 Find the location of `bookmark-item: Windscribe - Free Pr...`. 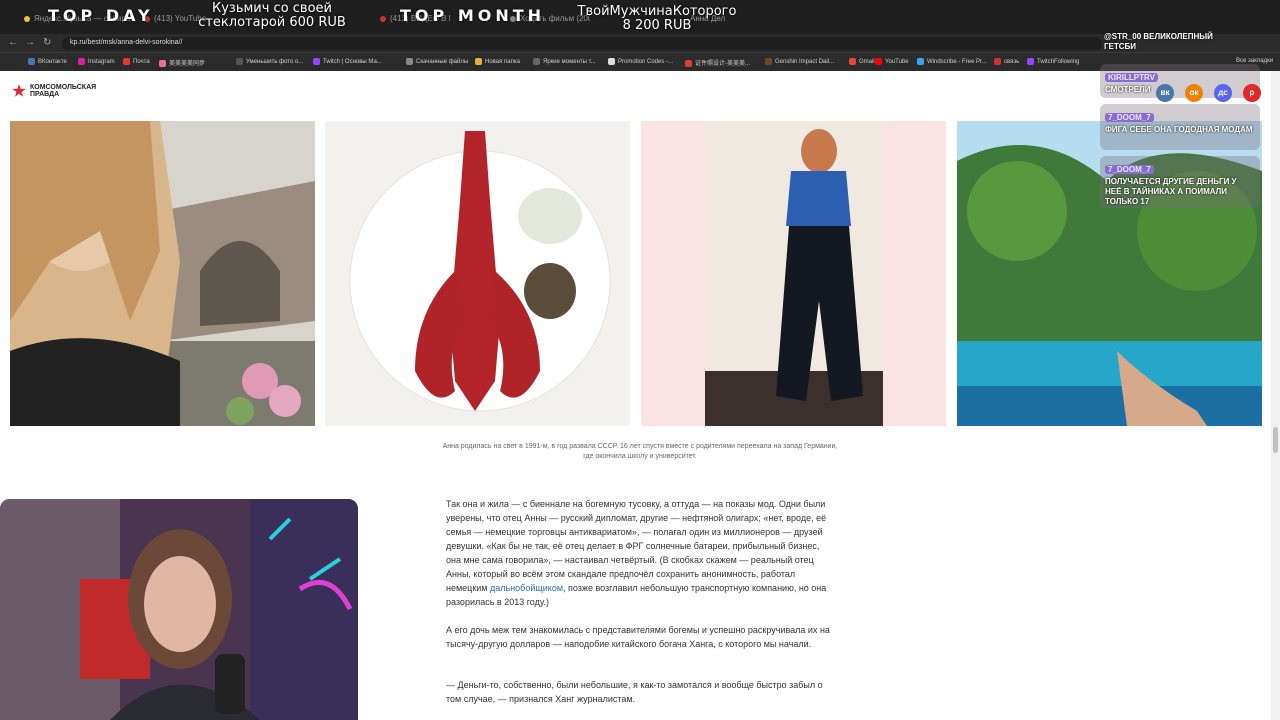

bookmark-item: Windscribe - Free Pr... is located at coordinates (952, 61).